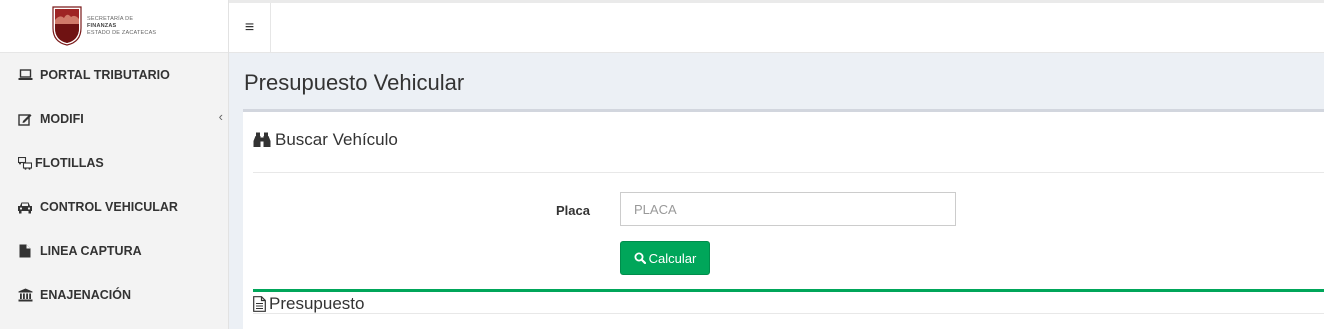 The height and width of the screenshot is (329, 1324). I want to click on chevron-left-icon: ‹, so click(221, 116).